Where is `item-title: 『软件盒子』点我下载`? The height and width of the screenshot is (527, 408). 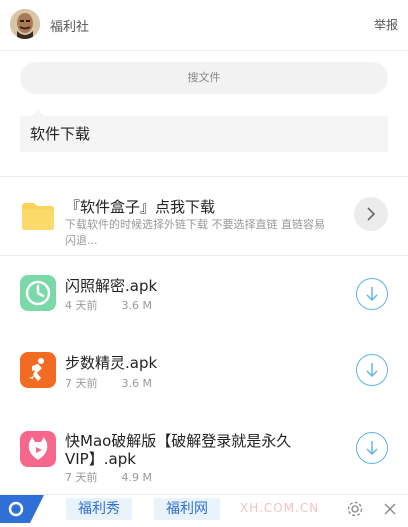 item-title: 『软件盒子』点我下载 is located at coordinates (140, 207).